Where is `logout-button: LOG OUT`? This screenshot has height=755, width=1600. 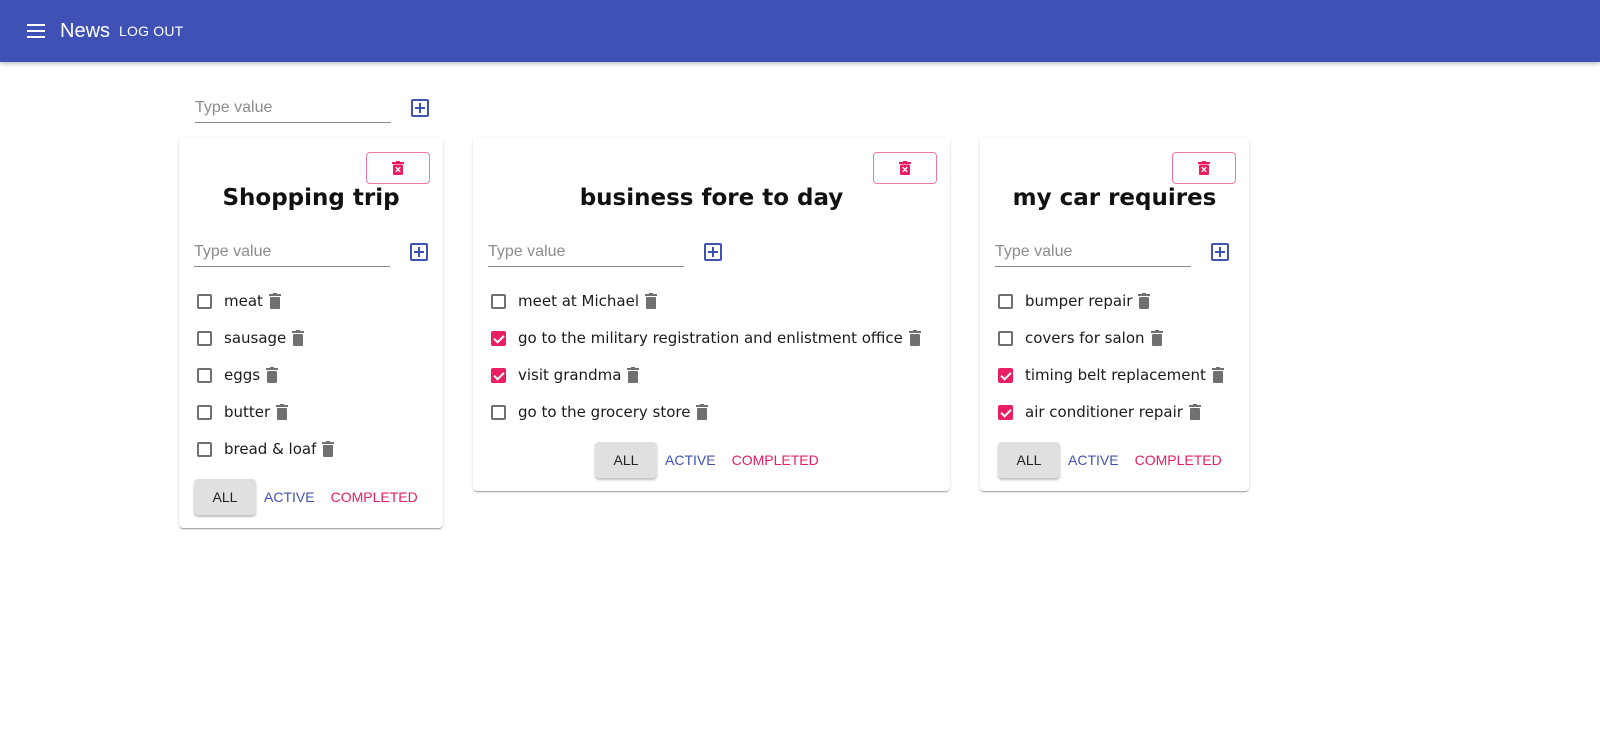
logout-button: LOG OUT is located at coordinates (151, 31).